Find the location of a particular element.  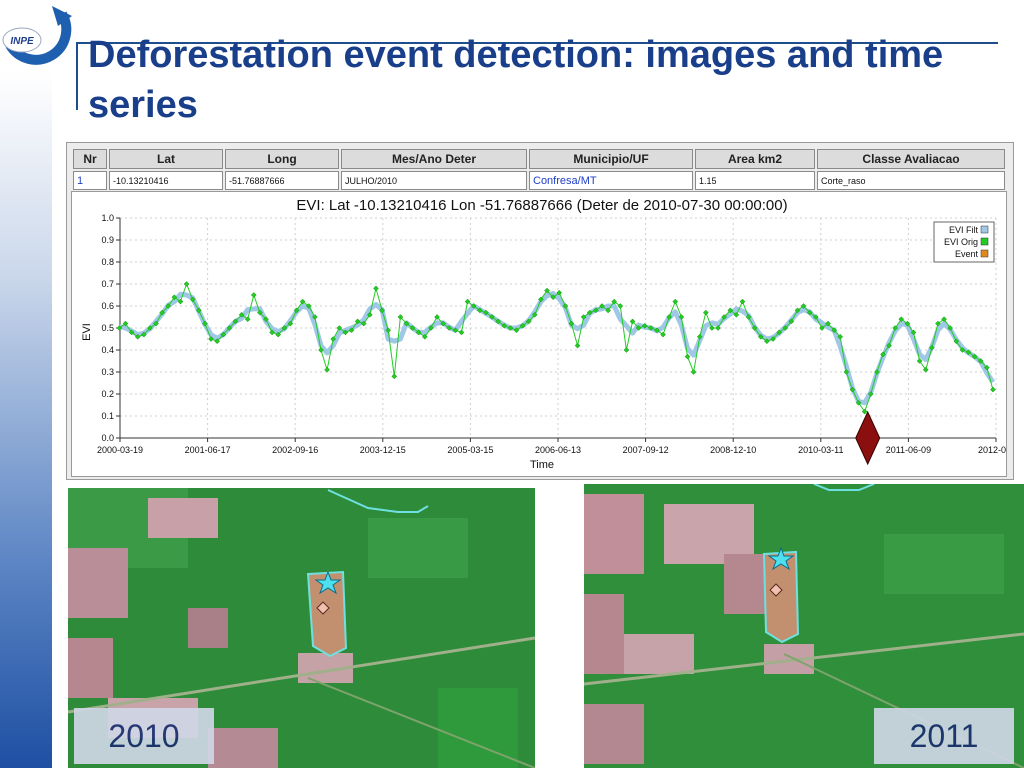

x-tick-label: 2005-03-15 is located at coordinates (470, 450).